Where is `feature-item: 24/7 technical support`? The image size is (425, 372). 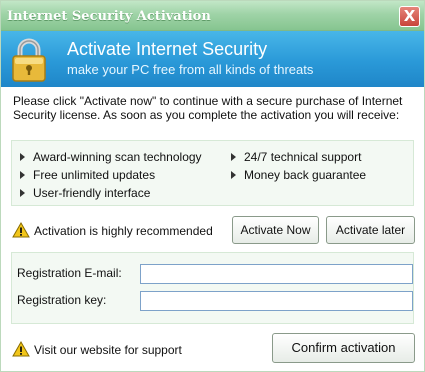
feature-item: 24/7 technical support is located at coordinates (296, 157).